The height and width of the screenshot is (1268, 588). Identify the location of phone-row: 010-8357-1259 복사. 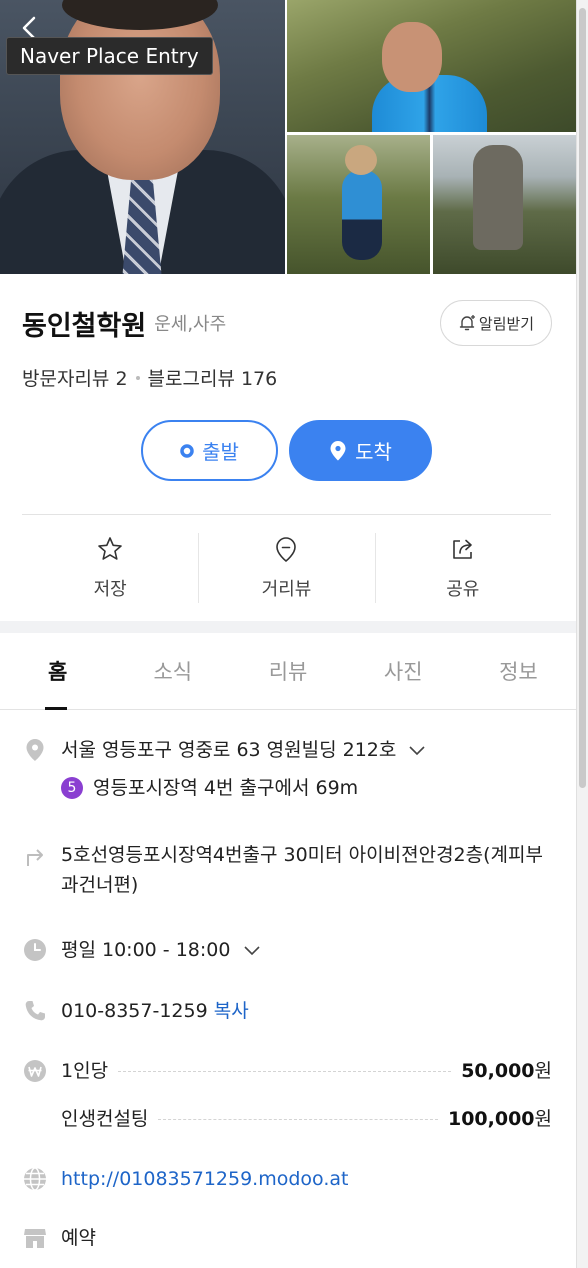
(287, 1011).